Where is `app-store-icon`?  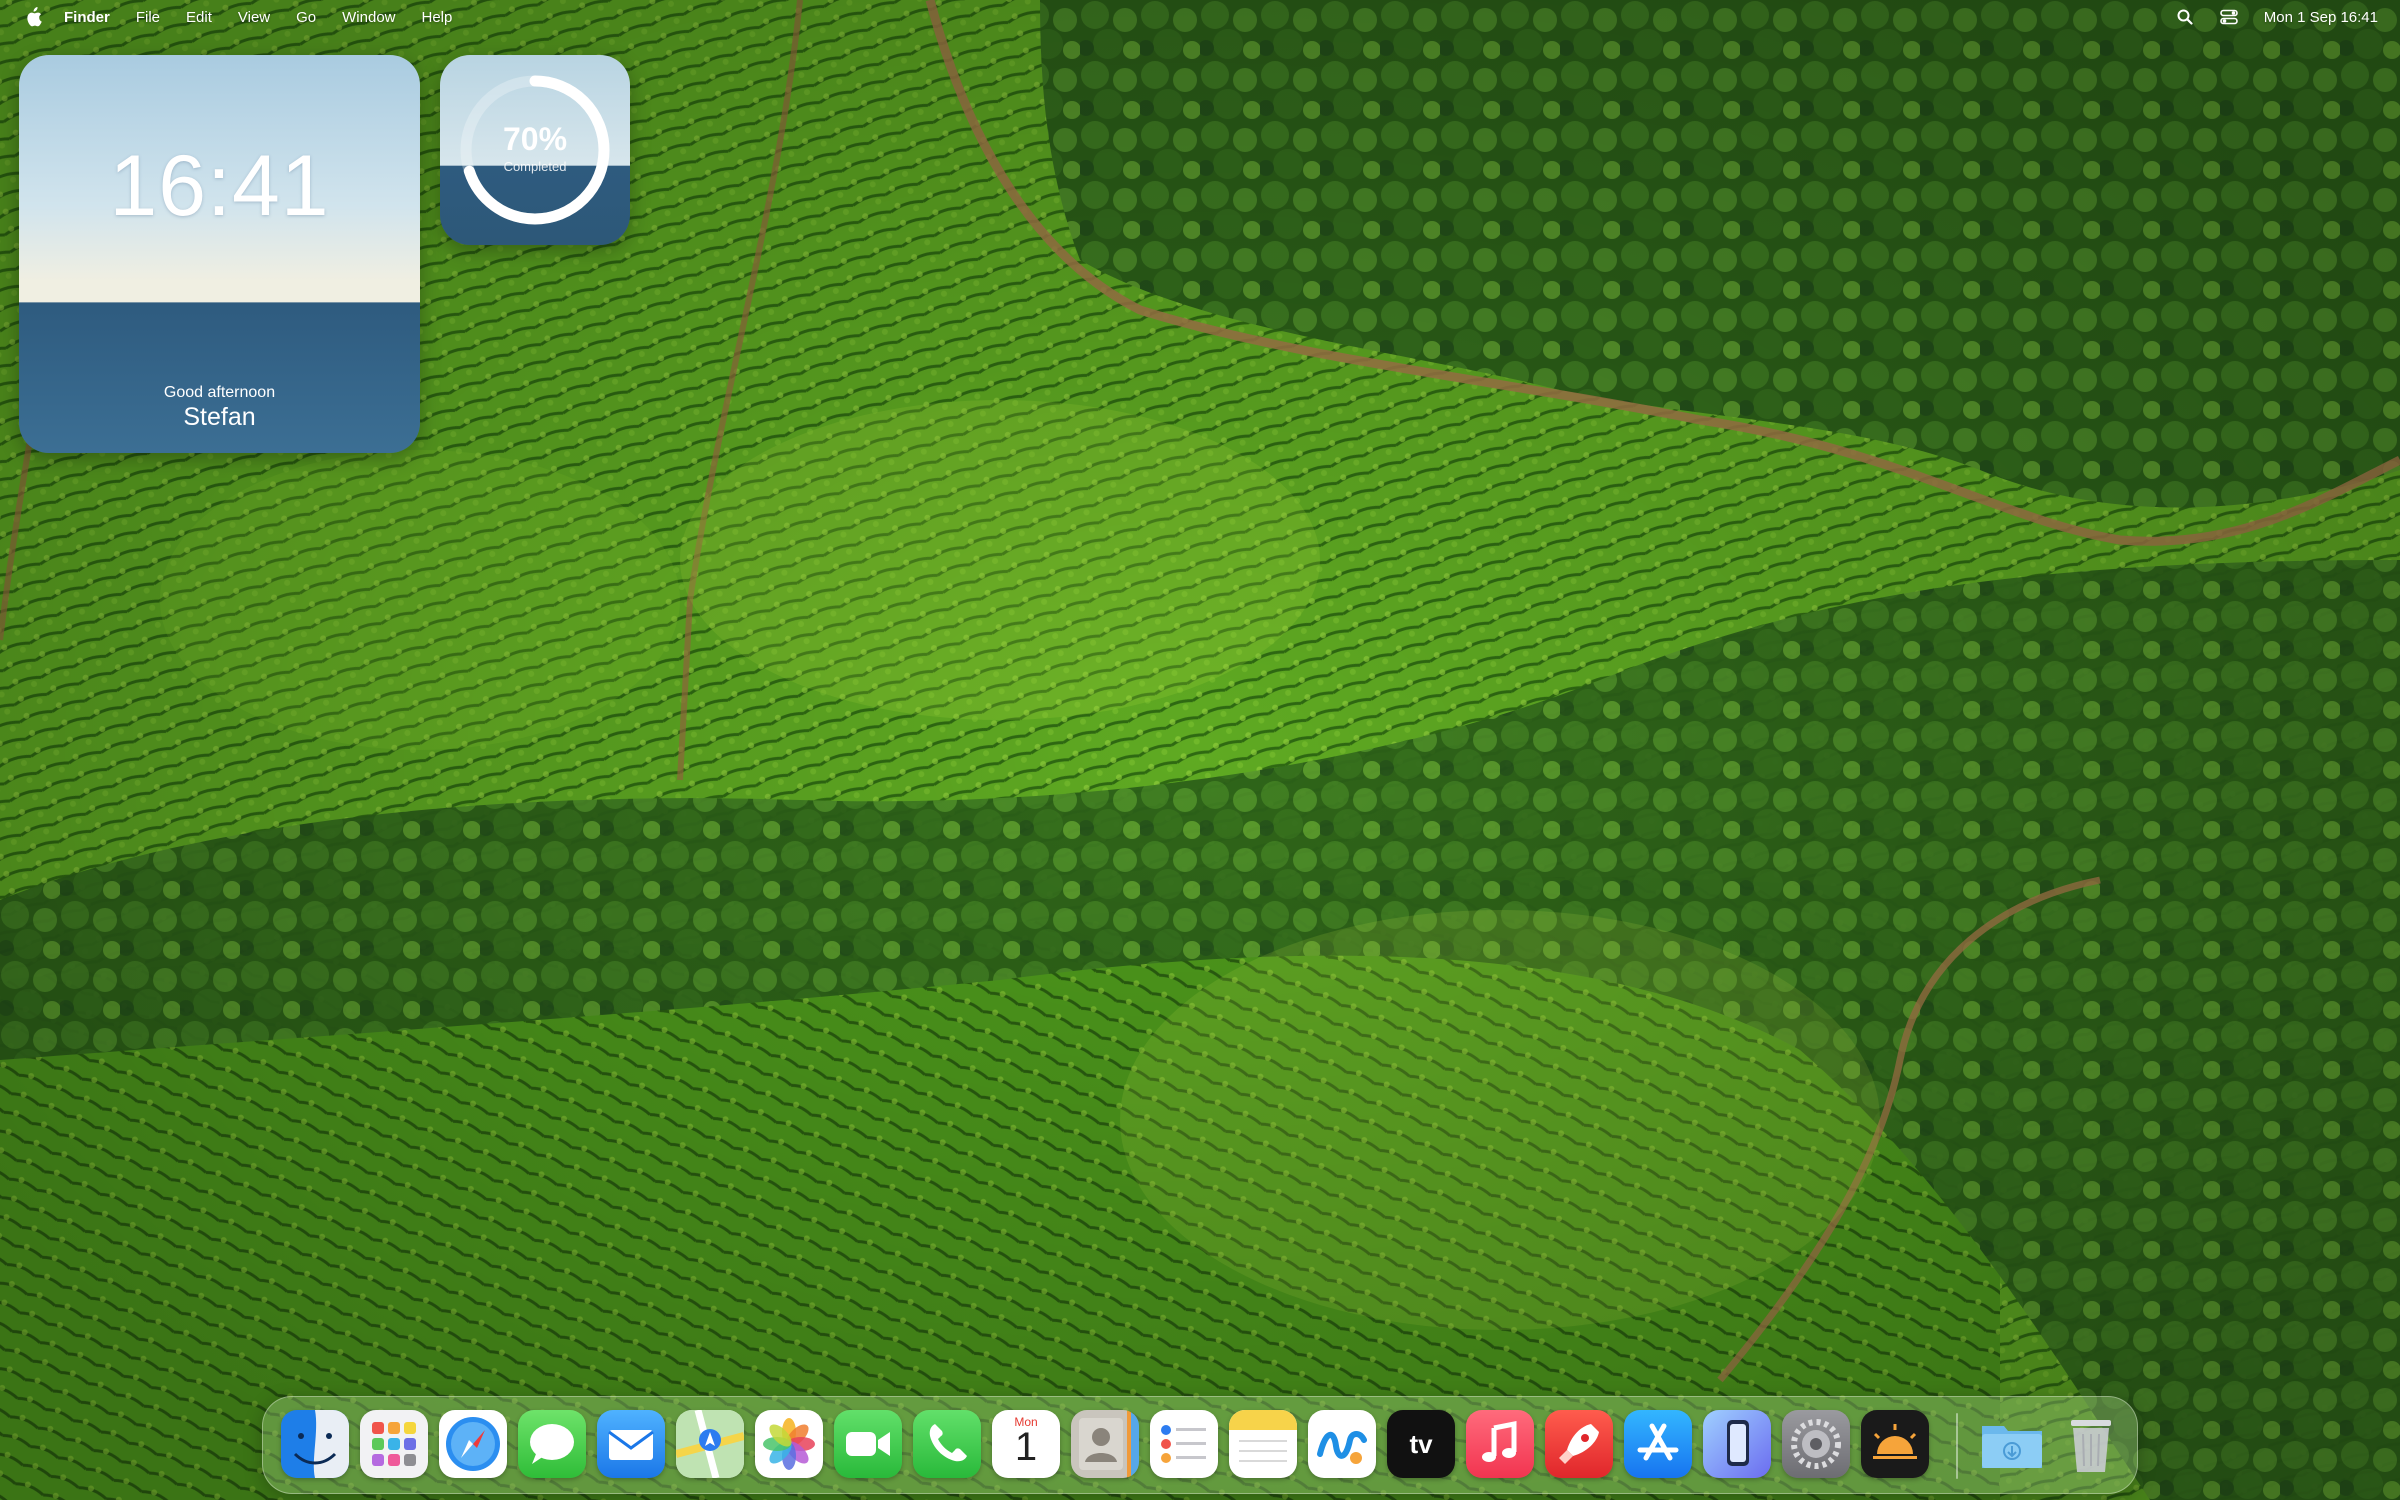
app-store-icon is located at coordinates (1658, 1444).